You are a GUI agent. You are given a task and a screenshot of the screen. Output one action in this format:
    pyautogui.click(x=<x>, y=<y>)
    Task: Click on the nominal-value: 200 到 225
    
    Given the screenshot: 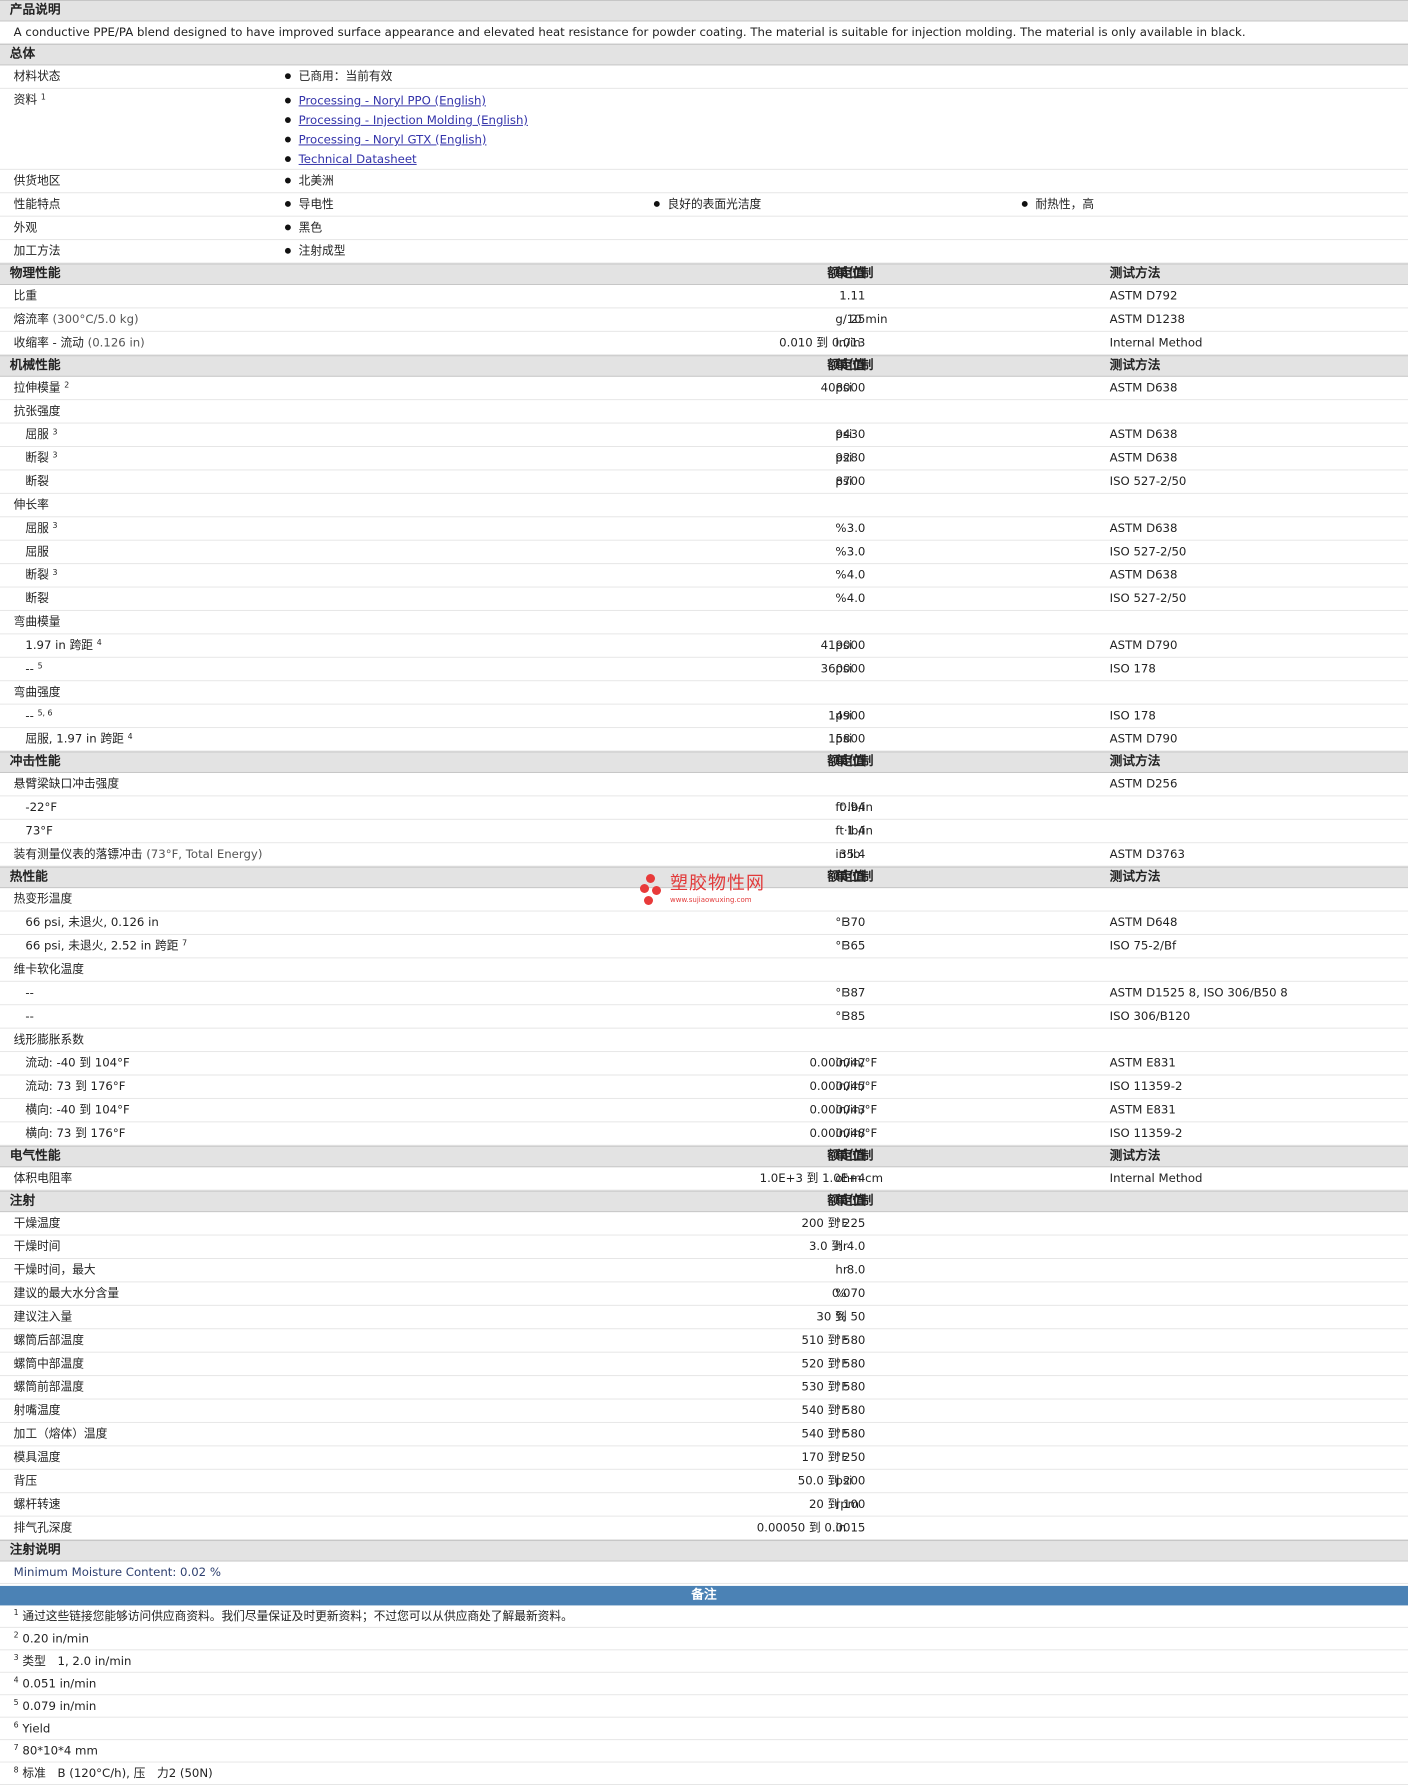 What is the action you would take?
    pyautogui.click(x=833, y=1223)
    